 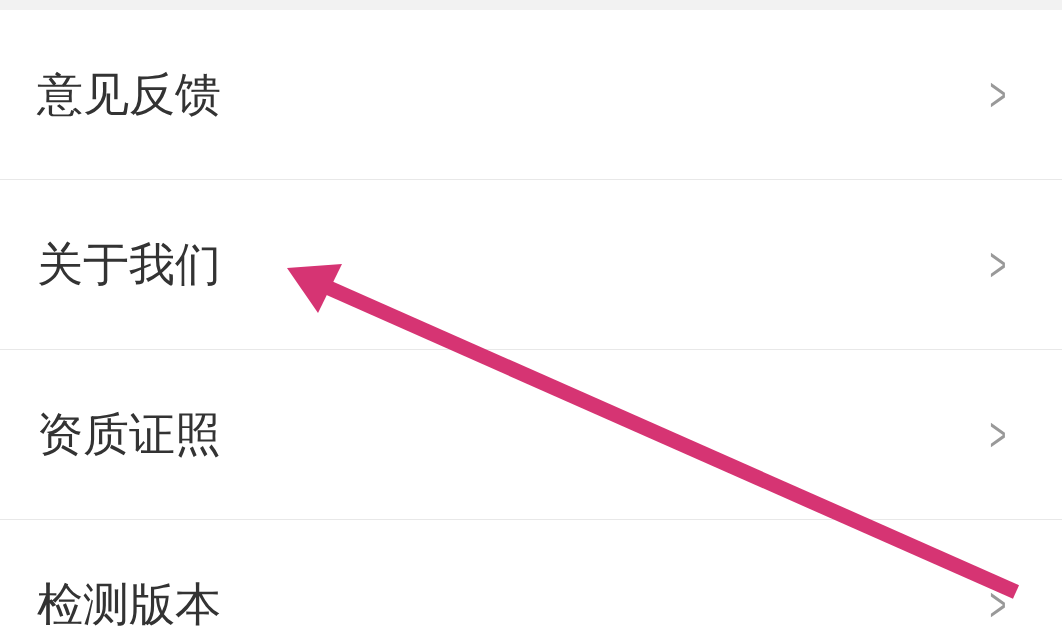 I want to click on item-label: 资质证照, so click(x=129, y=434).